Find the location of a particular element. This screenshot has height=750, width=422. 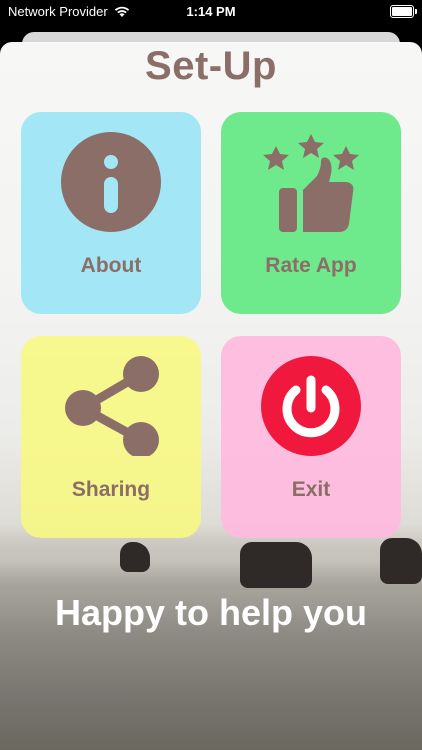

tagline: Happy to help you is located at coordinates (210, 612).